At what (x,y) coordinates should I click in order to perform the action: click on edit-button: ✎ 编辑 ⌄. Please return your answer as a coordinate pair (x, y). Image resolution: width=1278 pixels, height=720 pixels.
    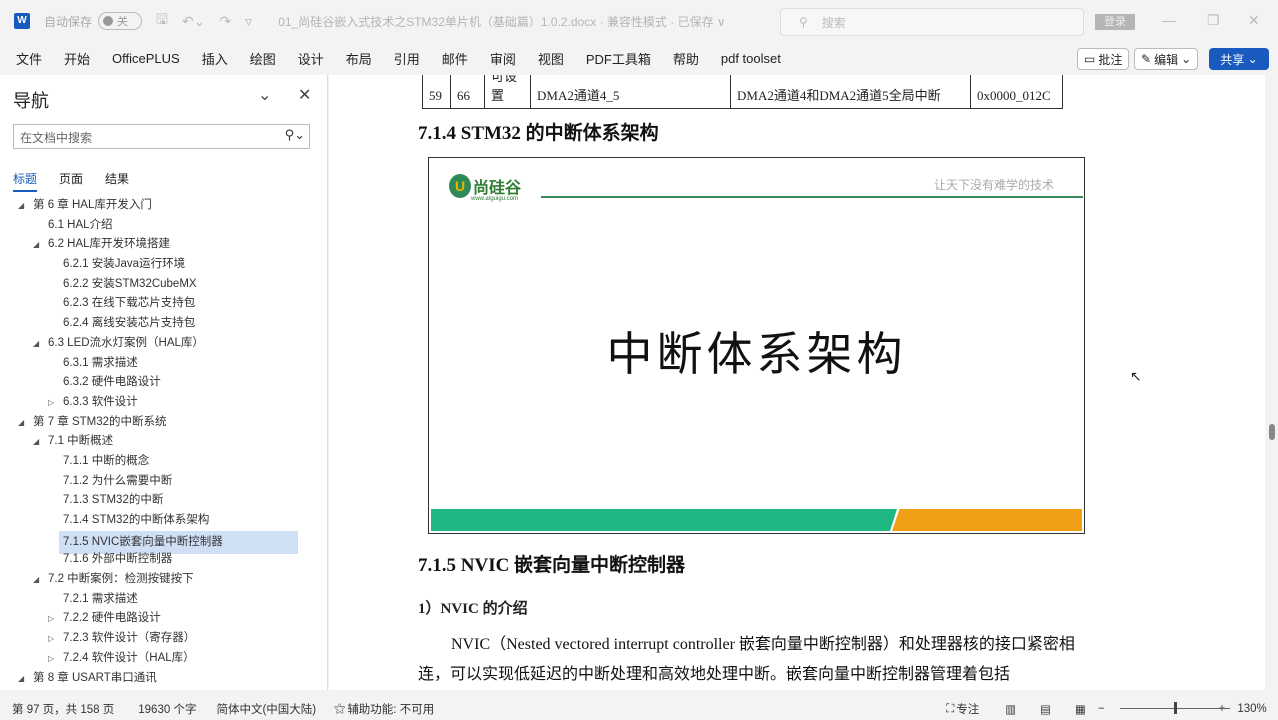
    Looking at the image, I should click on (1166, 59).